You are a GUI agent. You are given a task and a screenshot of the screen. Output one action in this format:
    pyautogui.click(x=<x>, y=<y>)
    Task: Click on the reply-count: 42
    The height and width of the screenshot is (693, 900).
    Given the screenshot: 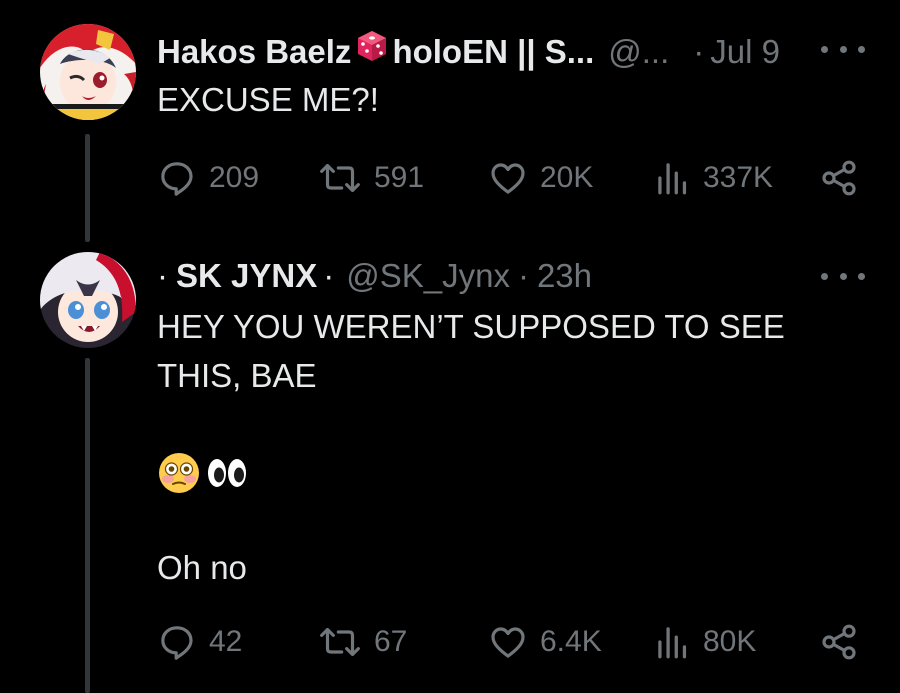 What is the action you would take?
    pyautogui.click(x=226, y=641)
    